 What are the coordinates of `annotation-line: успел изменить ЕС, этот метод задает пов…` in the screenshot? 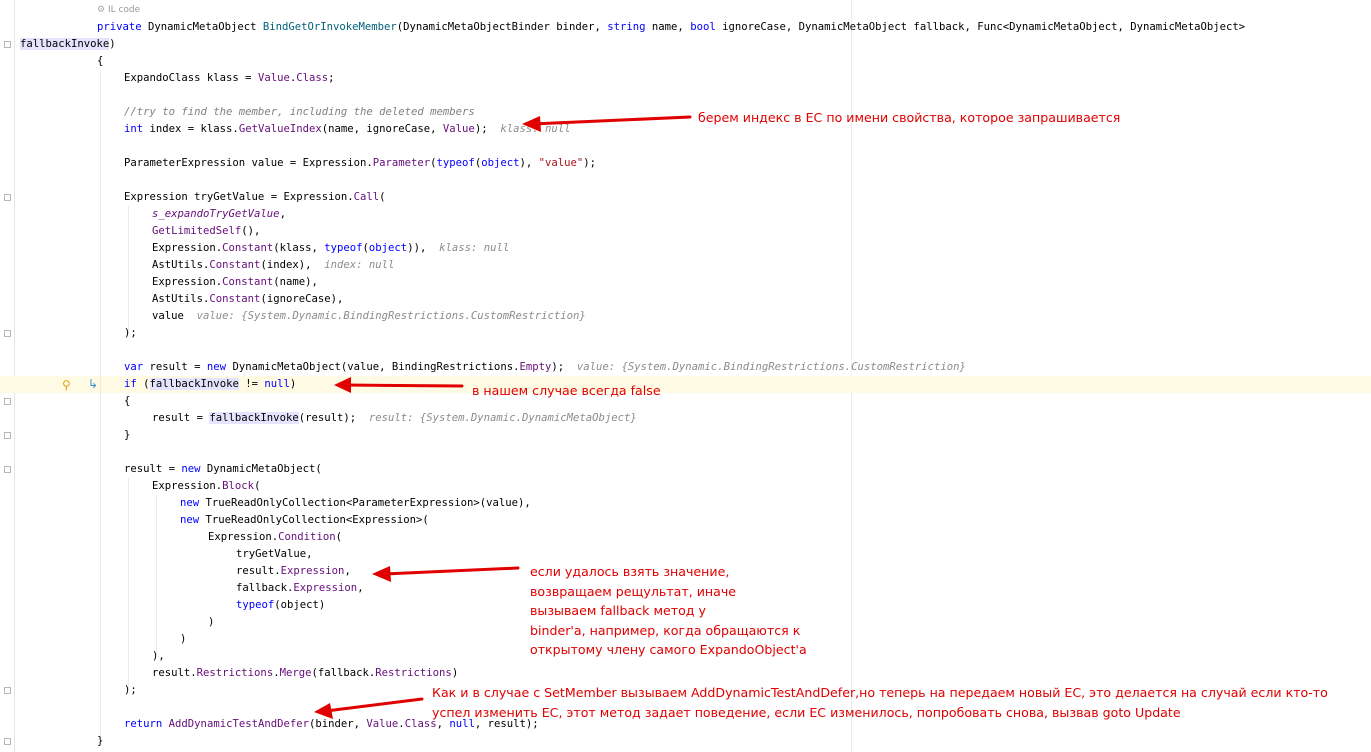 It's located at (806, 712).